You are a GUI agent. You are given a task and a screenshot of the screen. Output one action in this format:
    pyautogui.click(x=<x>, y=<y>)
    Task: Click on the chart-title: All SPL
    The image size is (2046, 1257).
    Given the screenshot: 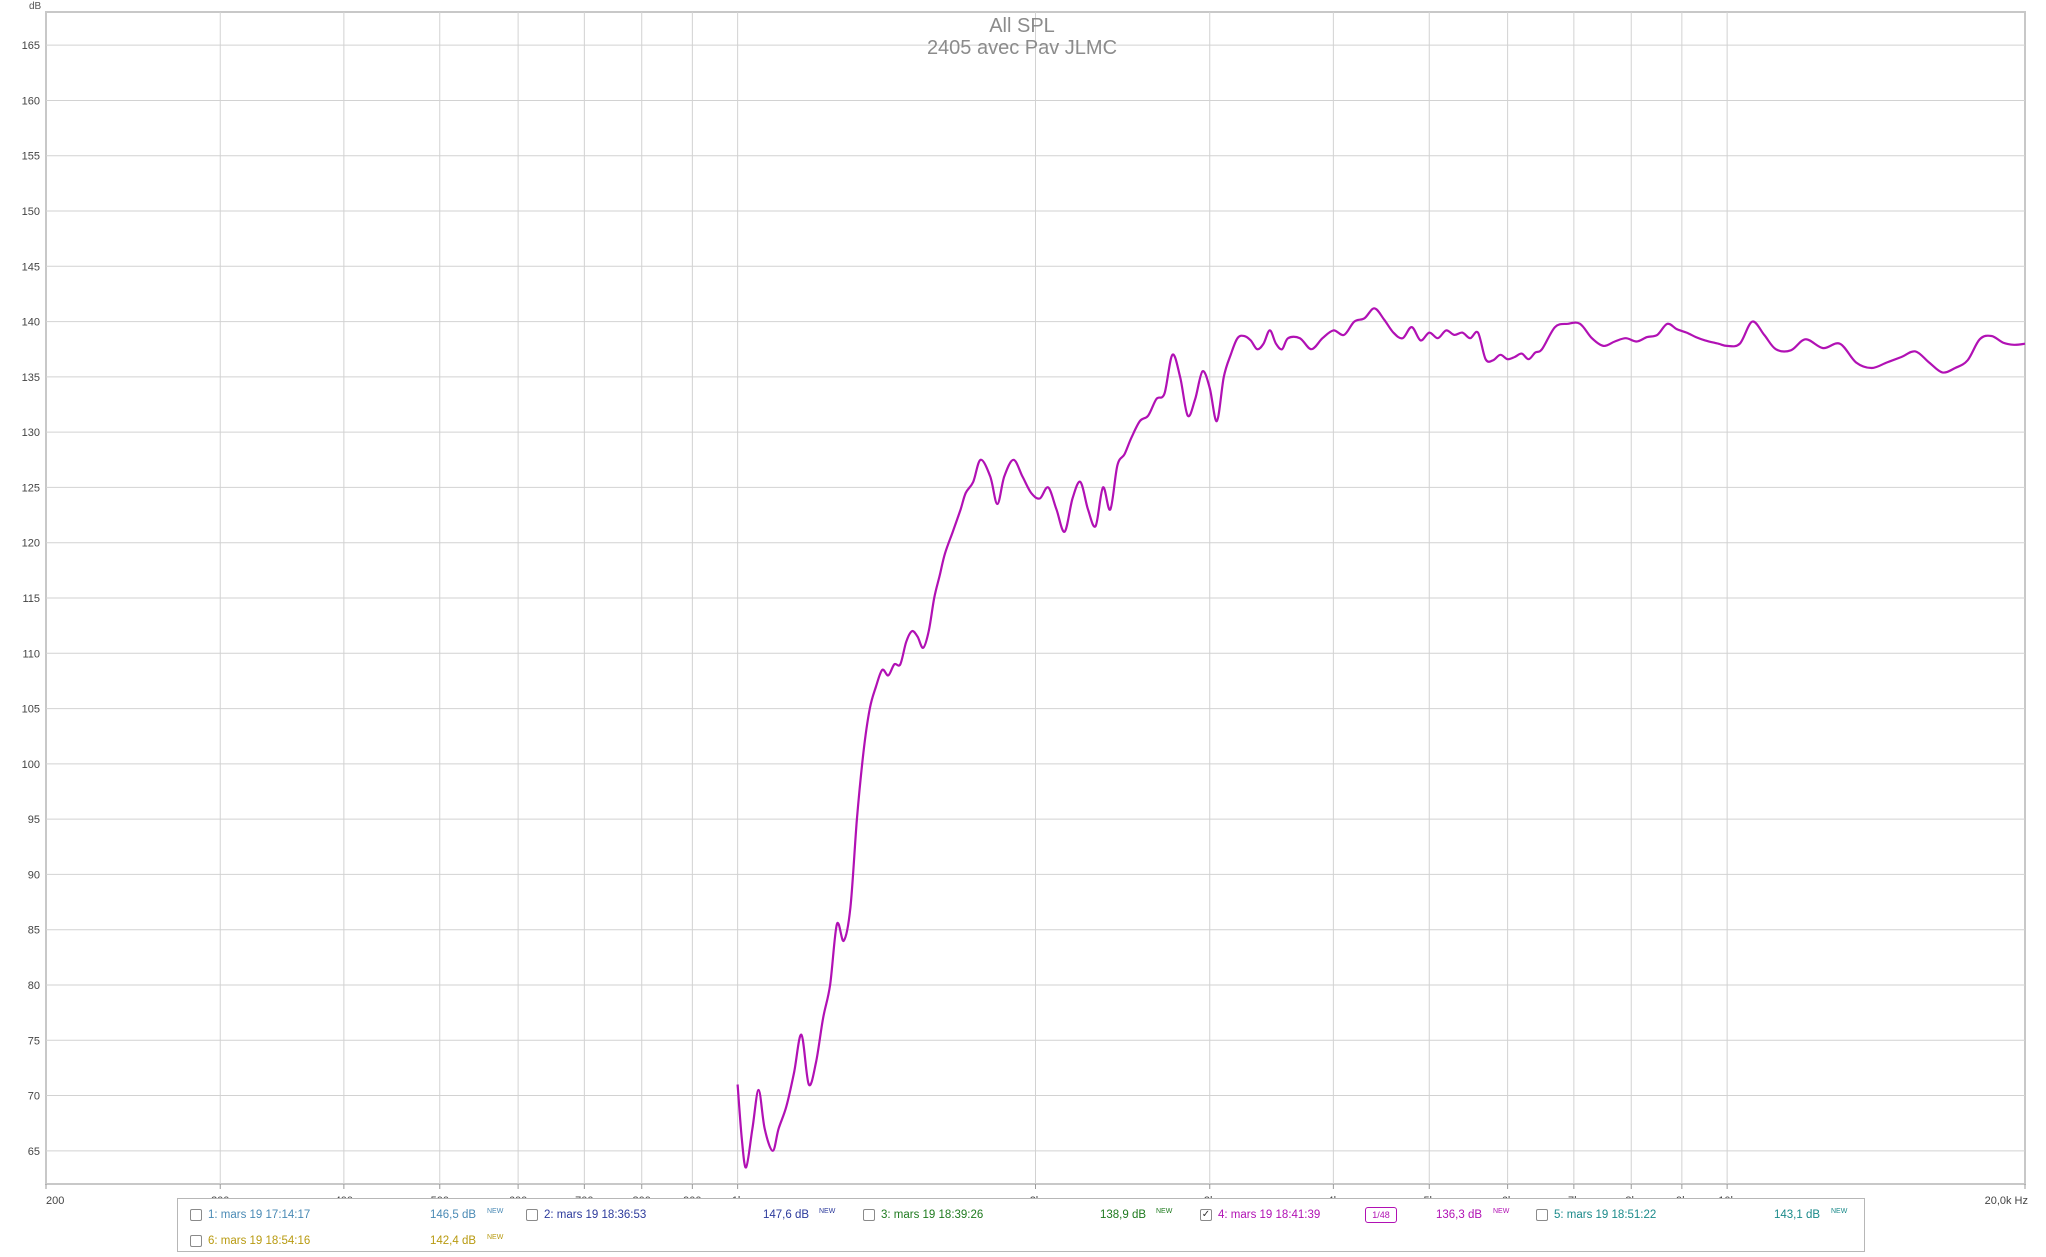 What is the action you would take?
    pyautogui.click(x=1022, y=26)
    